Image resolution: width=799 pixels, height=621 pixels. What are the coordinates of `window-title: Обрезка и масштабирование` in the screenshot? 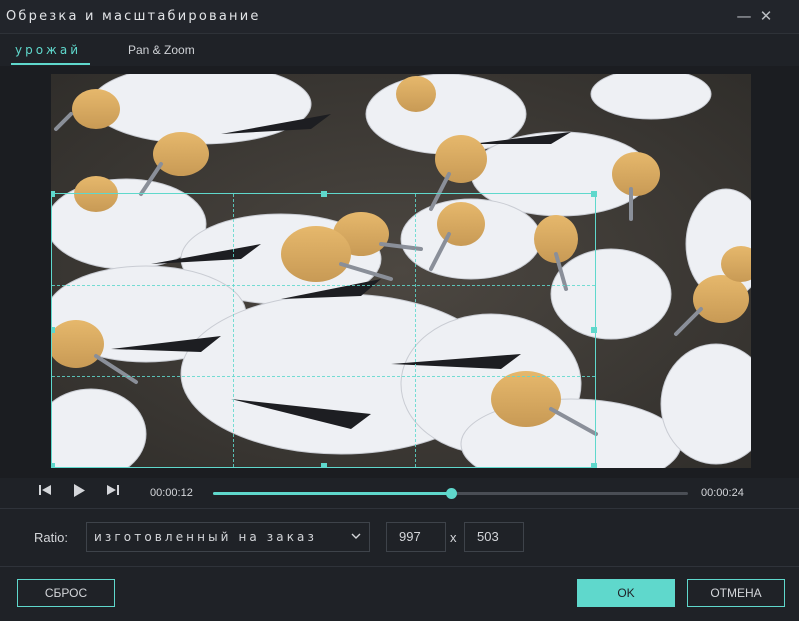 It's located at (133, 16).